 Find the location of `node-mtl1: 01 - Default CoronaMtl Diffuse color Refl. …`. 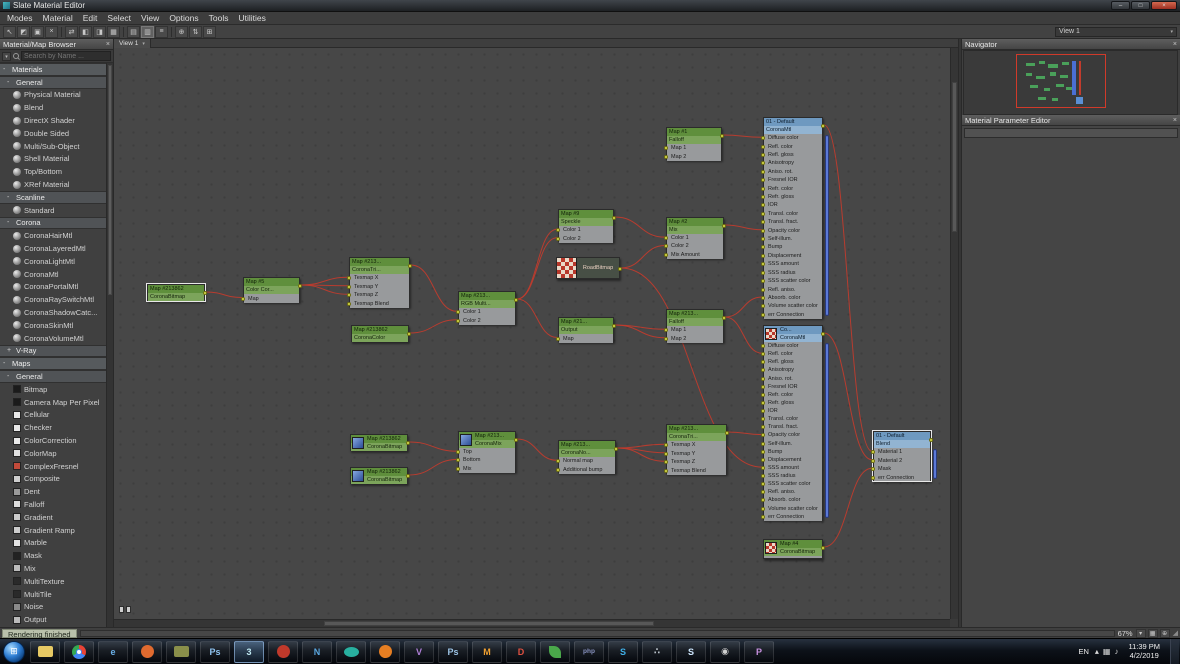

node-mtl1: 01 - Default CoronaMtl Diffuse color Refl. … is located at coordinates (795, 218).